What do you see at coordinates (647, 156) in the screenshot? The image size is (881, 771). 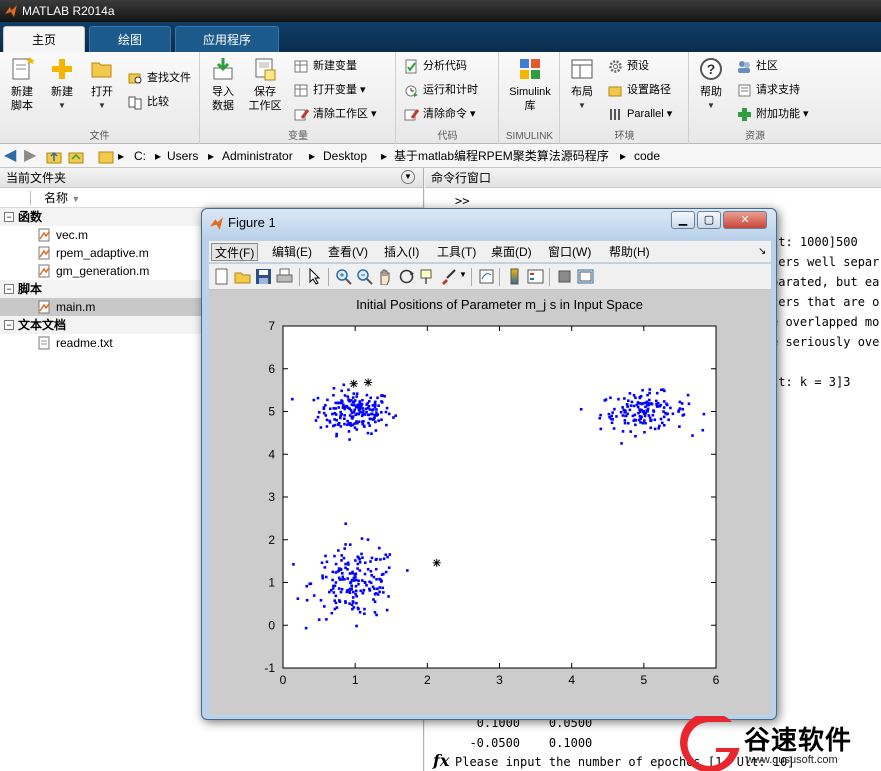 I see `path-segment: code` at bounding box center [647, 156].